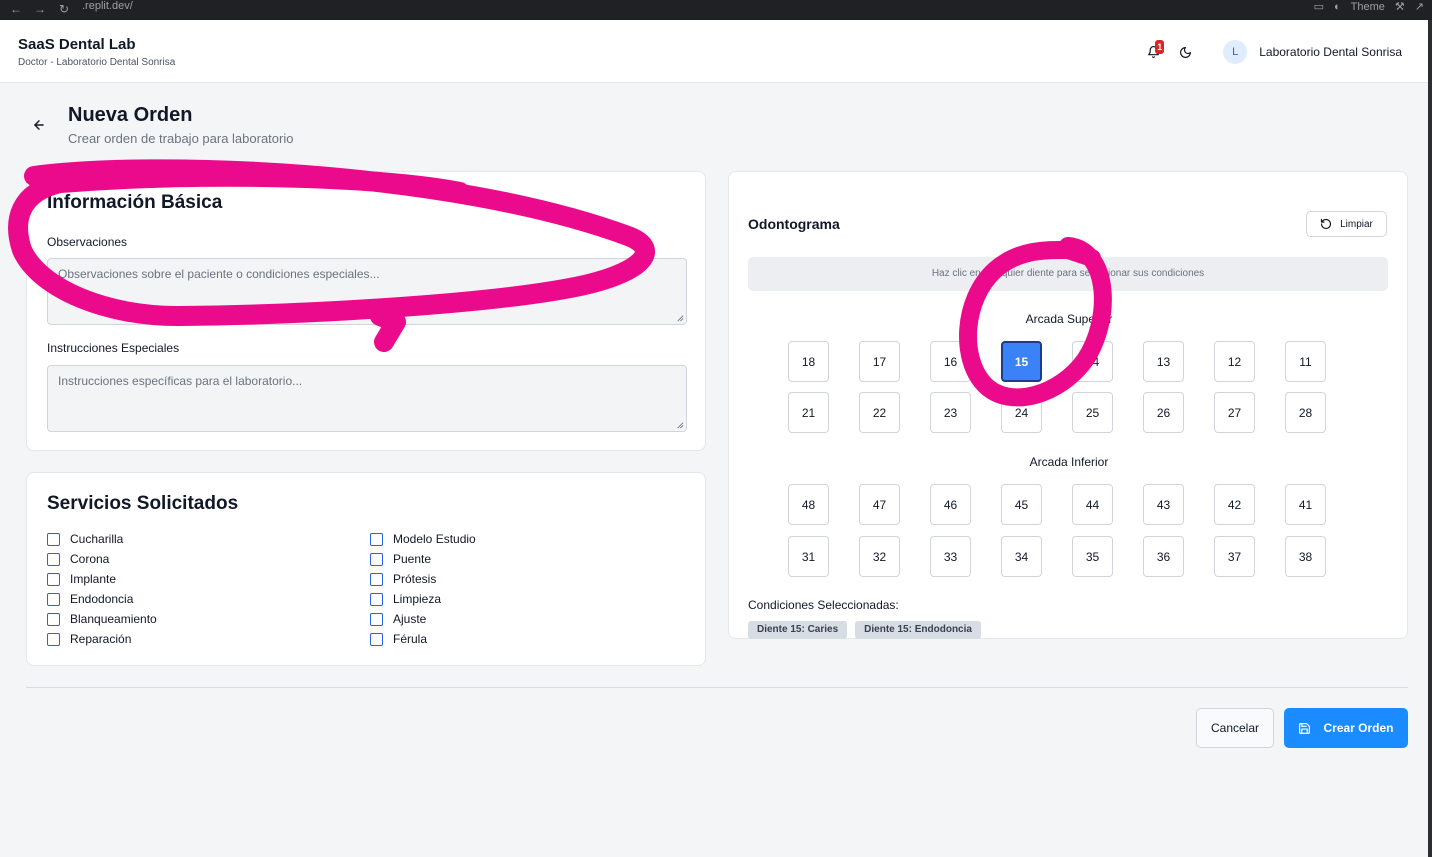 This screenshot has width=1432, height=857. Describe the element at coordinates (1337, 7) in the screenshot. I see `palette-icon: ◐` at that location.